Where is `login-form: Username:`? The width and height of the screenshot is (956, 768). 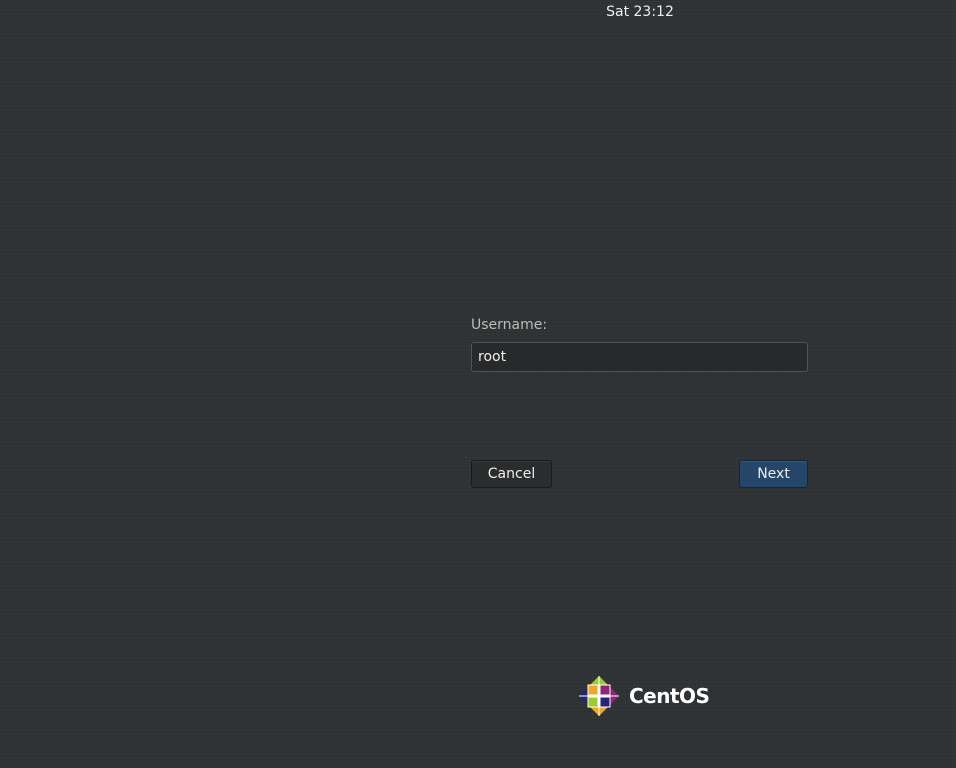 login-form: Username: is located at coordinates (639, 344).